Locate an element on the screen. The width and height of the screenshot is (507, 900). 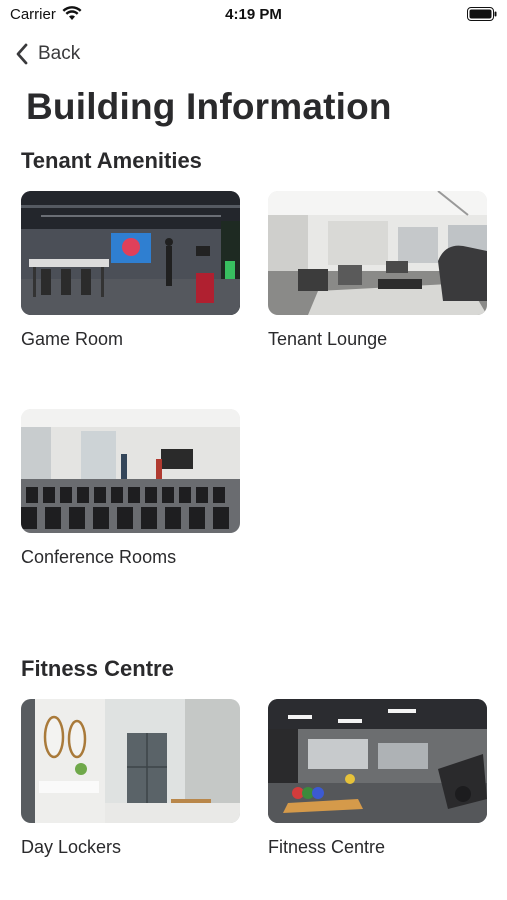
amenity-card-conference-rooms: Conference Rooms is located at coordinates (130, 488).